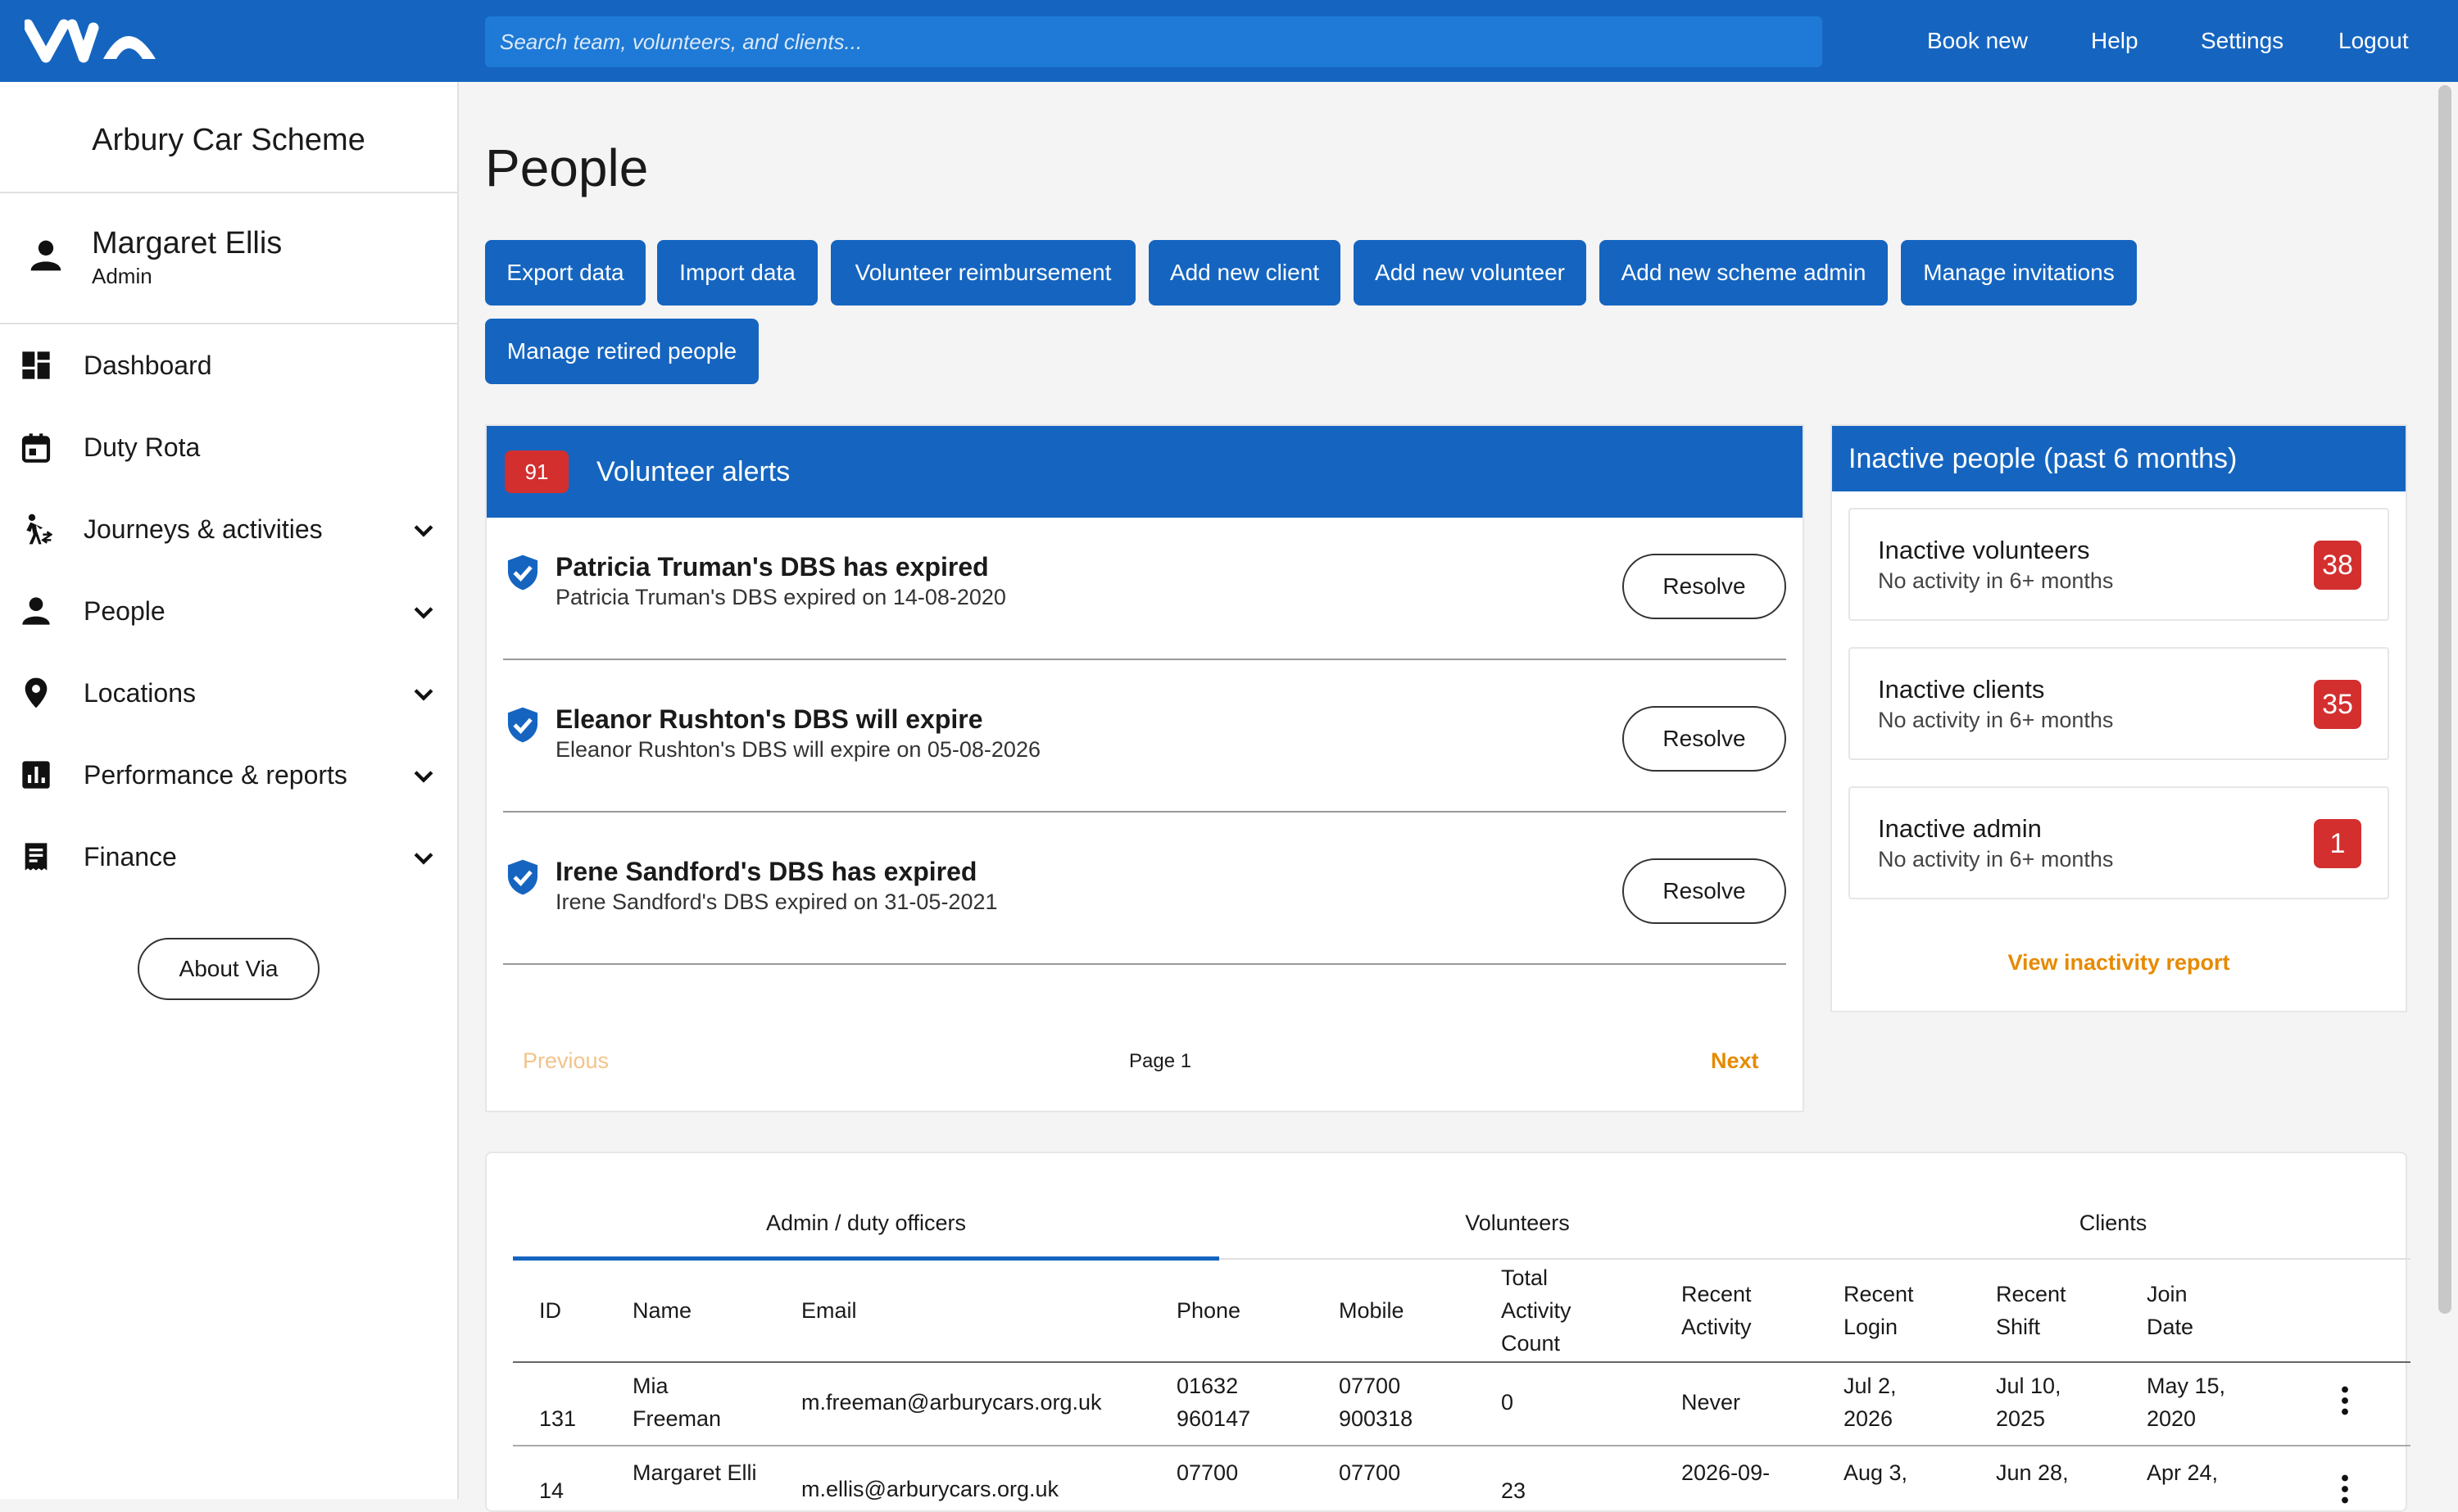  Describe the element at coordinates (565, 273) in the screenshot. I see `export-data-button: Export data` at that location.